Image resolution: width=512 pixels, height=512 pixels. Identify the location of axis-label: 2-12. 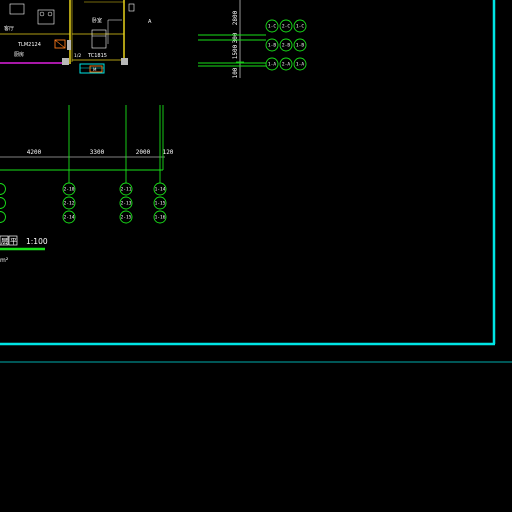
(69, 204).